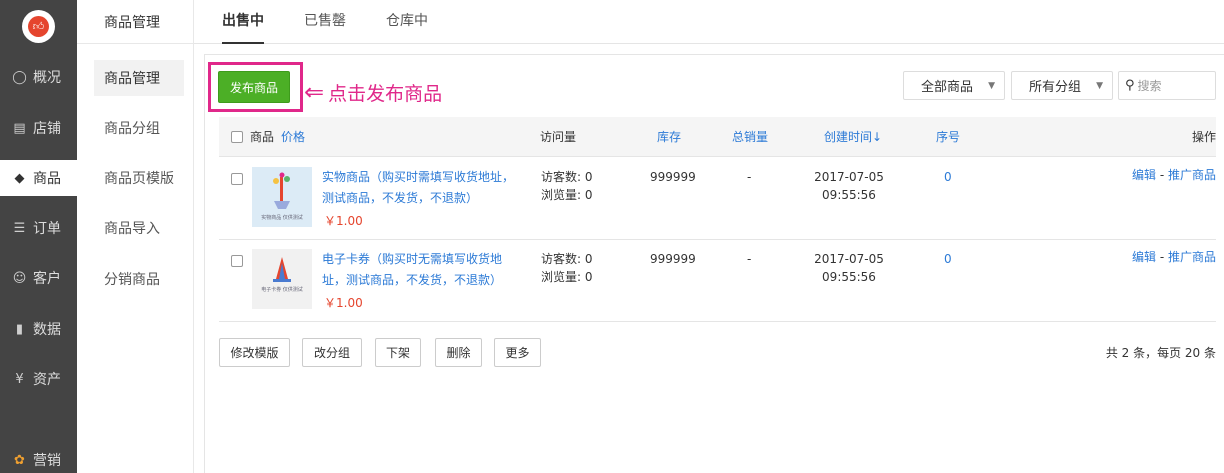  What do you see at coordinates (1055, 87) in the screenshot?
I see `group-filter-value: 所有分组` at bounding box center [1055, 87].